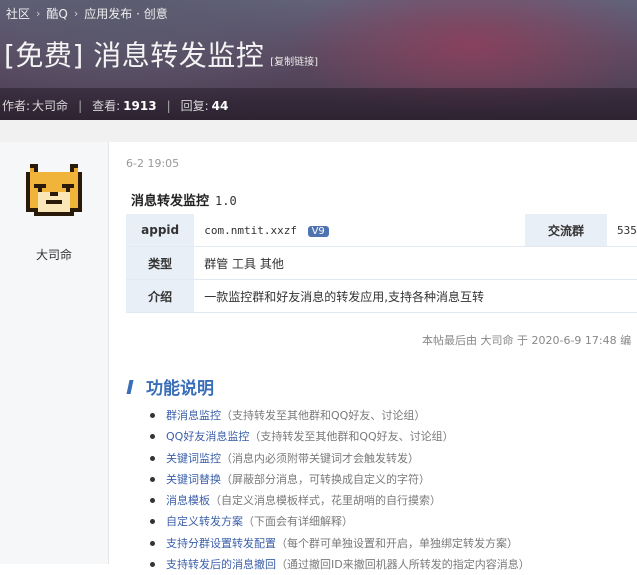  Describe the element at coordinates (403, 565) in the screenshot. I see `feature-desc: （通过撤回ID来撤回机器人所转发的指定内容消息）` at that location.